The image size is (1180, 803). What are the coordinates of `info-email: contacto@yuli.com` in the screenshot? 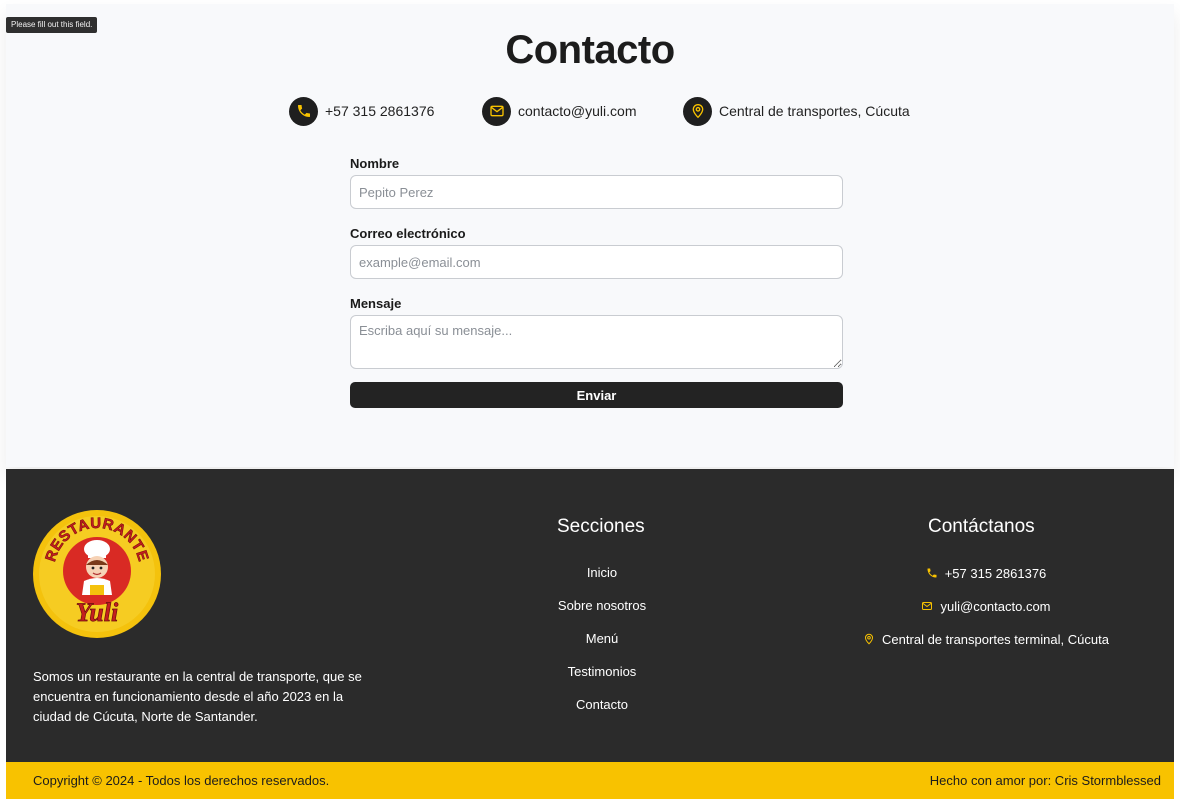 It's located at (559, 111).